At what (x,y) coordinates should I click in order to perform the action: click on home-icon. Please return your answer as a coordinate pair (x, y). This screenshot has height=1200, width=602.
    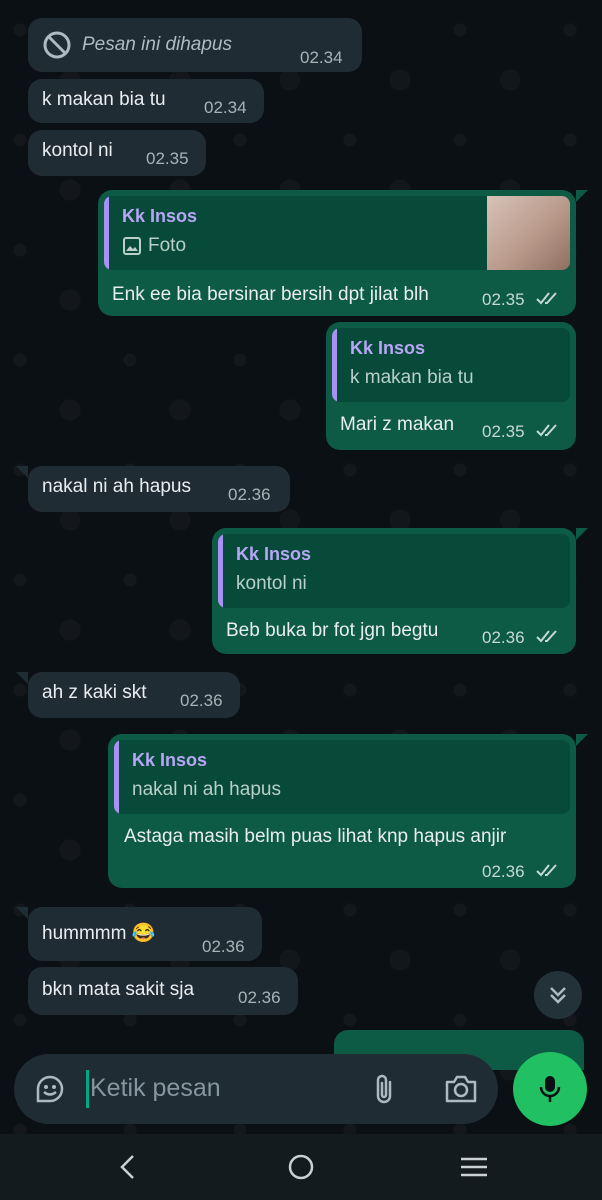
    Looking at the image, I should click on (301, 1167).